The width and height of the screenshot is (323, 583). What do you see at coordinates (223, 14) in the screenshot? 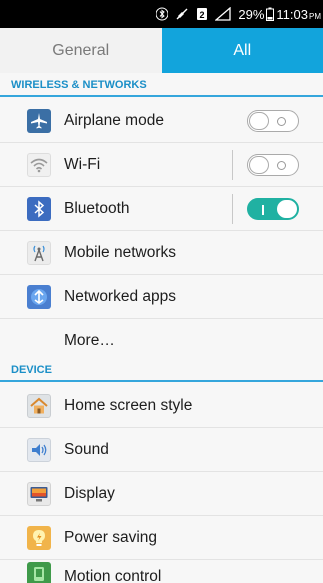
I see `signal-icon` at bounding box center [223, 14].